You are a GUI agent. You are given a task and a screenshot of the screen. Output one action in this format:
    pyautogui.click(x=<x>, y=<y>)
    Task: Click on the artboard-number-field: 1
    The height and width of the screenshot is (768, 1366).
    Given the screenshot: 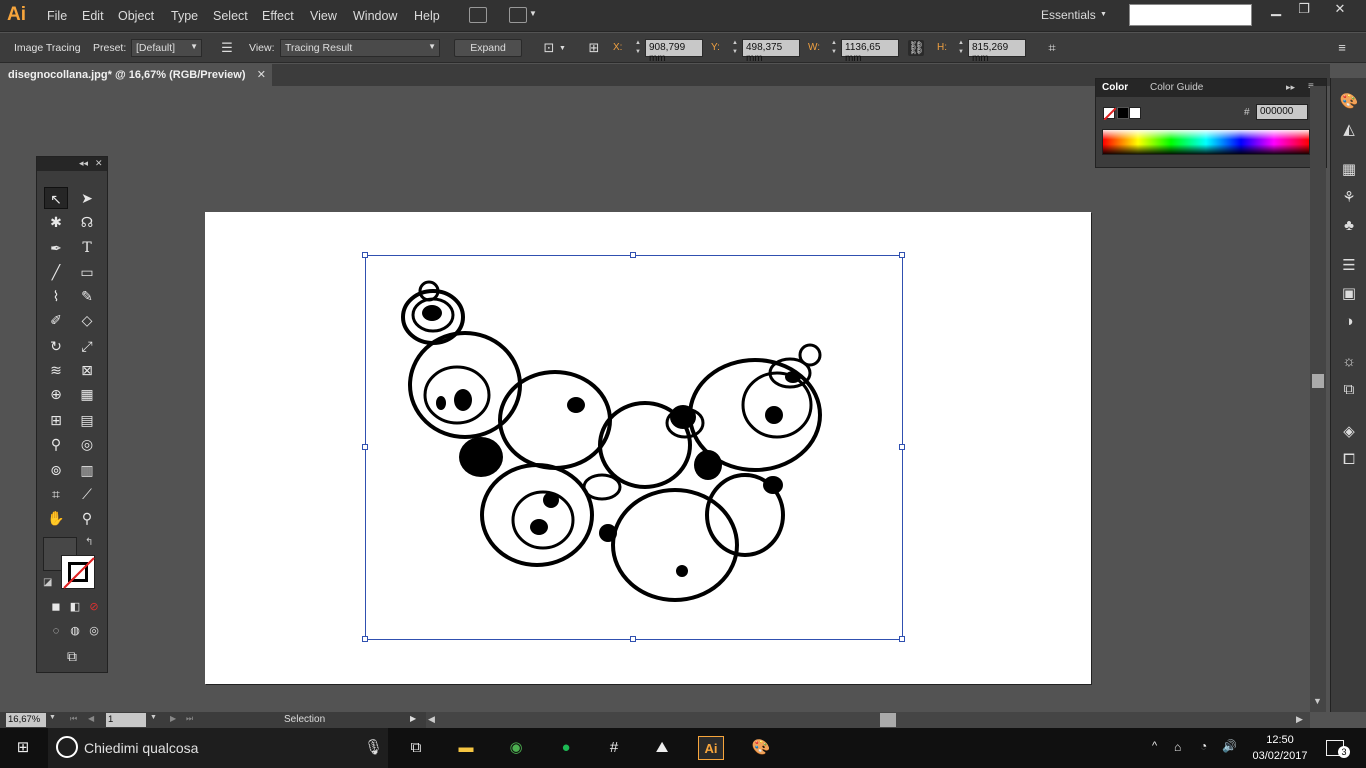 What is the action you would take?
    pyautogui.click(x=126, y=720)
    